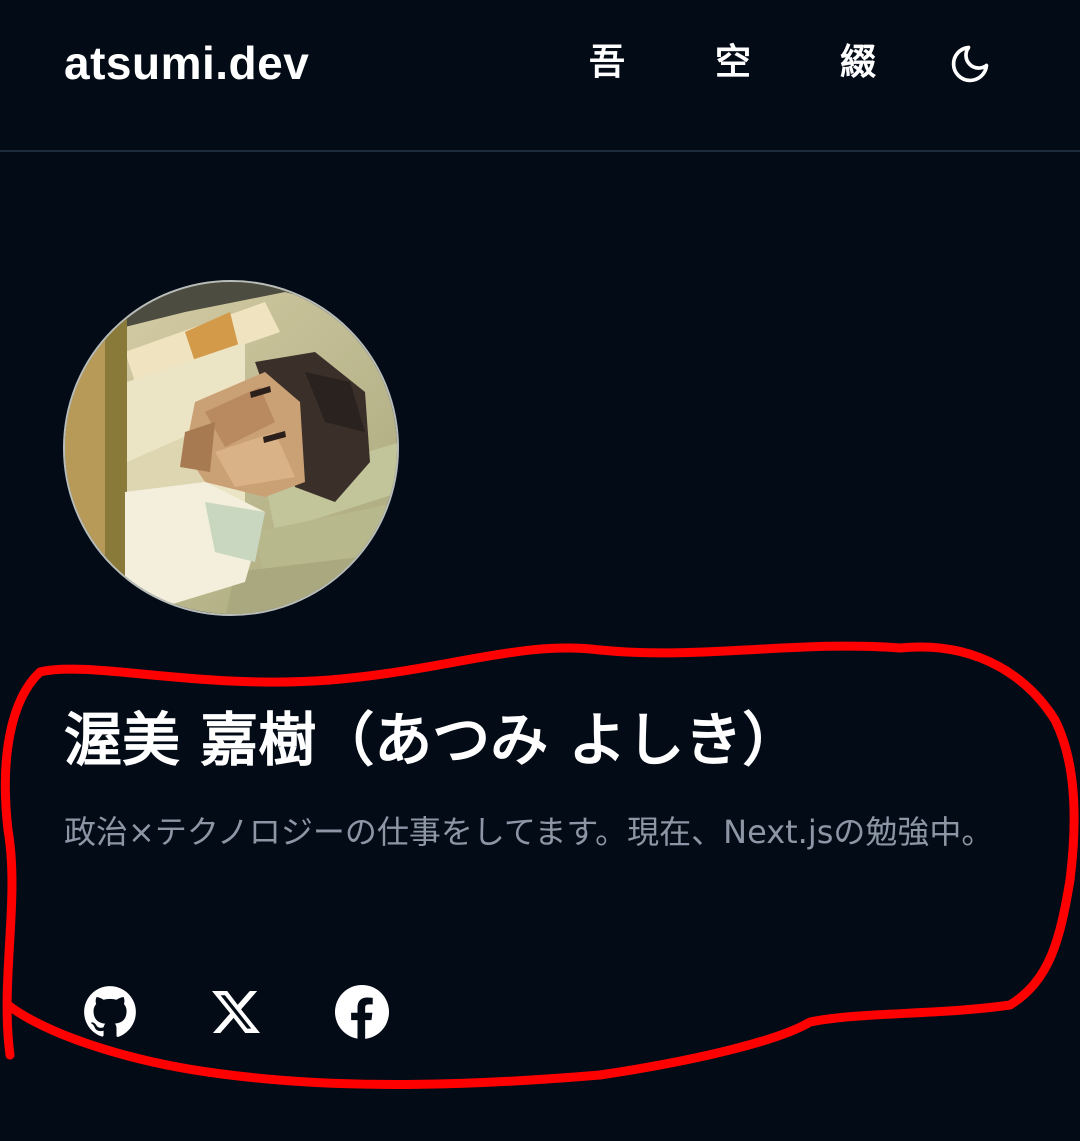 This screenshot has width=1080, height=1141. What do you see at coordinates (529, 832) in the screenshot?
I see `profile-bio: 政治×テクノロジーの仕事をしてます。現在、Next.jsの勉強中。` at bounding box center [529, 832].